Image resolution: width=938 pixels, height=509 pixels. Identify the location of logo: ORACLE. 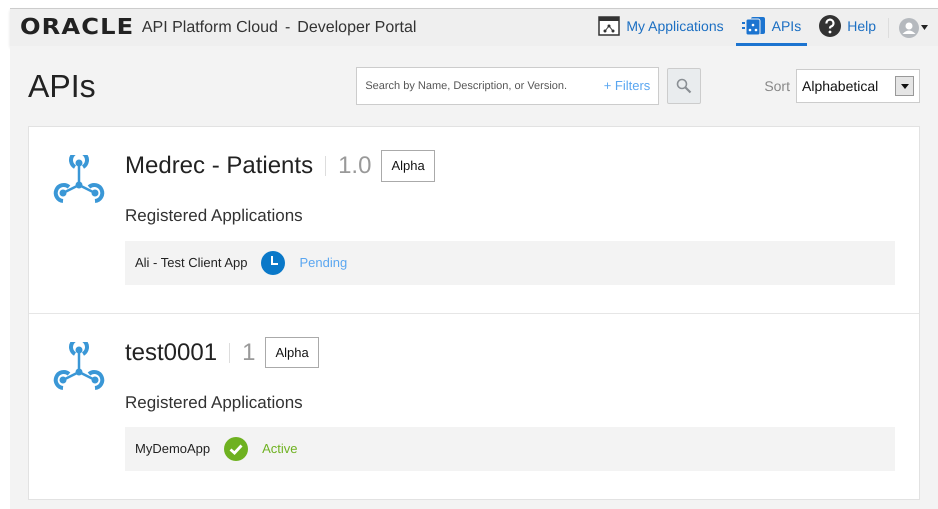
(77, 28).